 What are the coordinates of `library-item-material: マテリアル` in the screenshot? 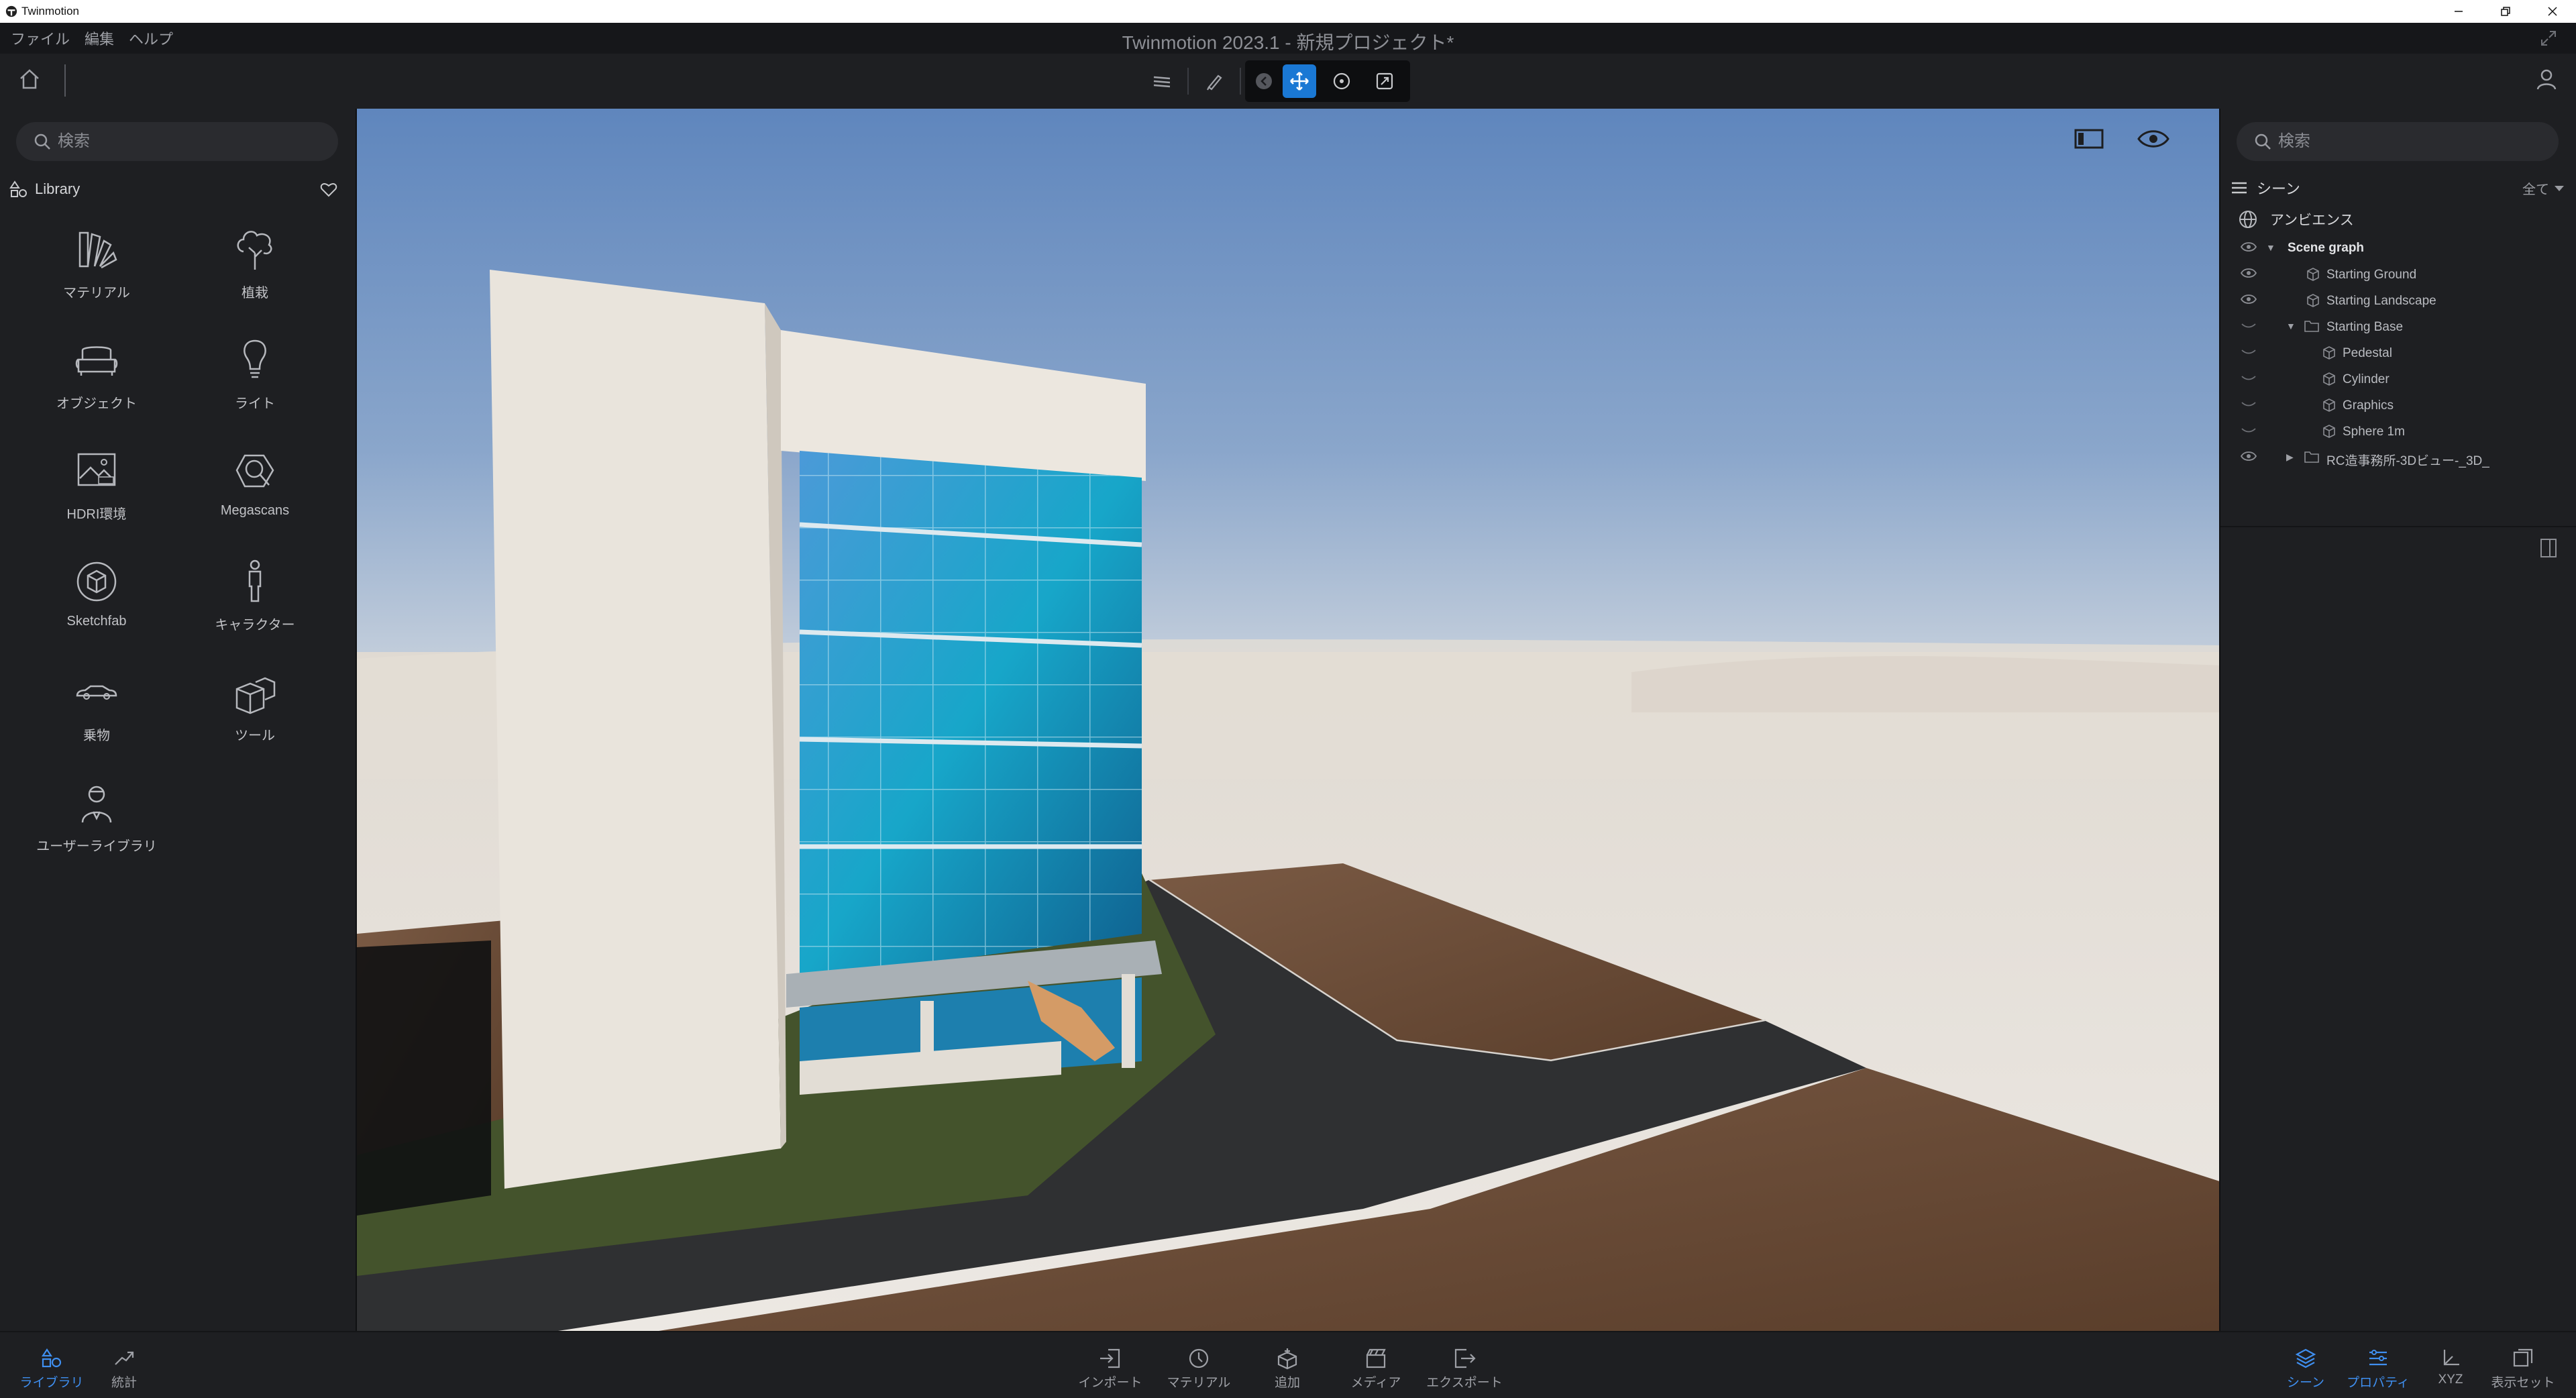 It's located at (97, 273).